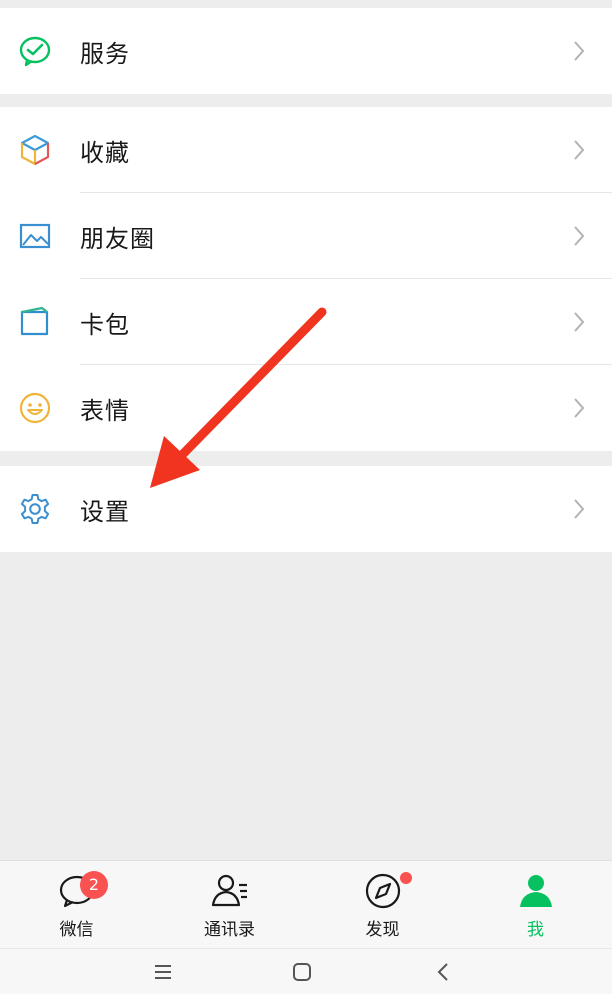 The image size is (612, 994). What do you see at coordinates (306, 322) in the screenshot?
I see `cards-row: 卡包` at bounding box center [306, 322].